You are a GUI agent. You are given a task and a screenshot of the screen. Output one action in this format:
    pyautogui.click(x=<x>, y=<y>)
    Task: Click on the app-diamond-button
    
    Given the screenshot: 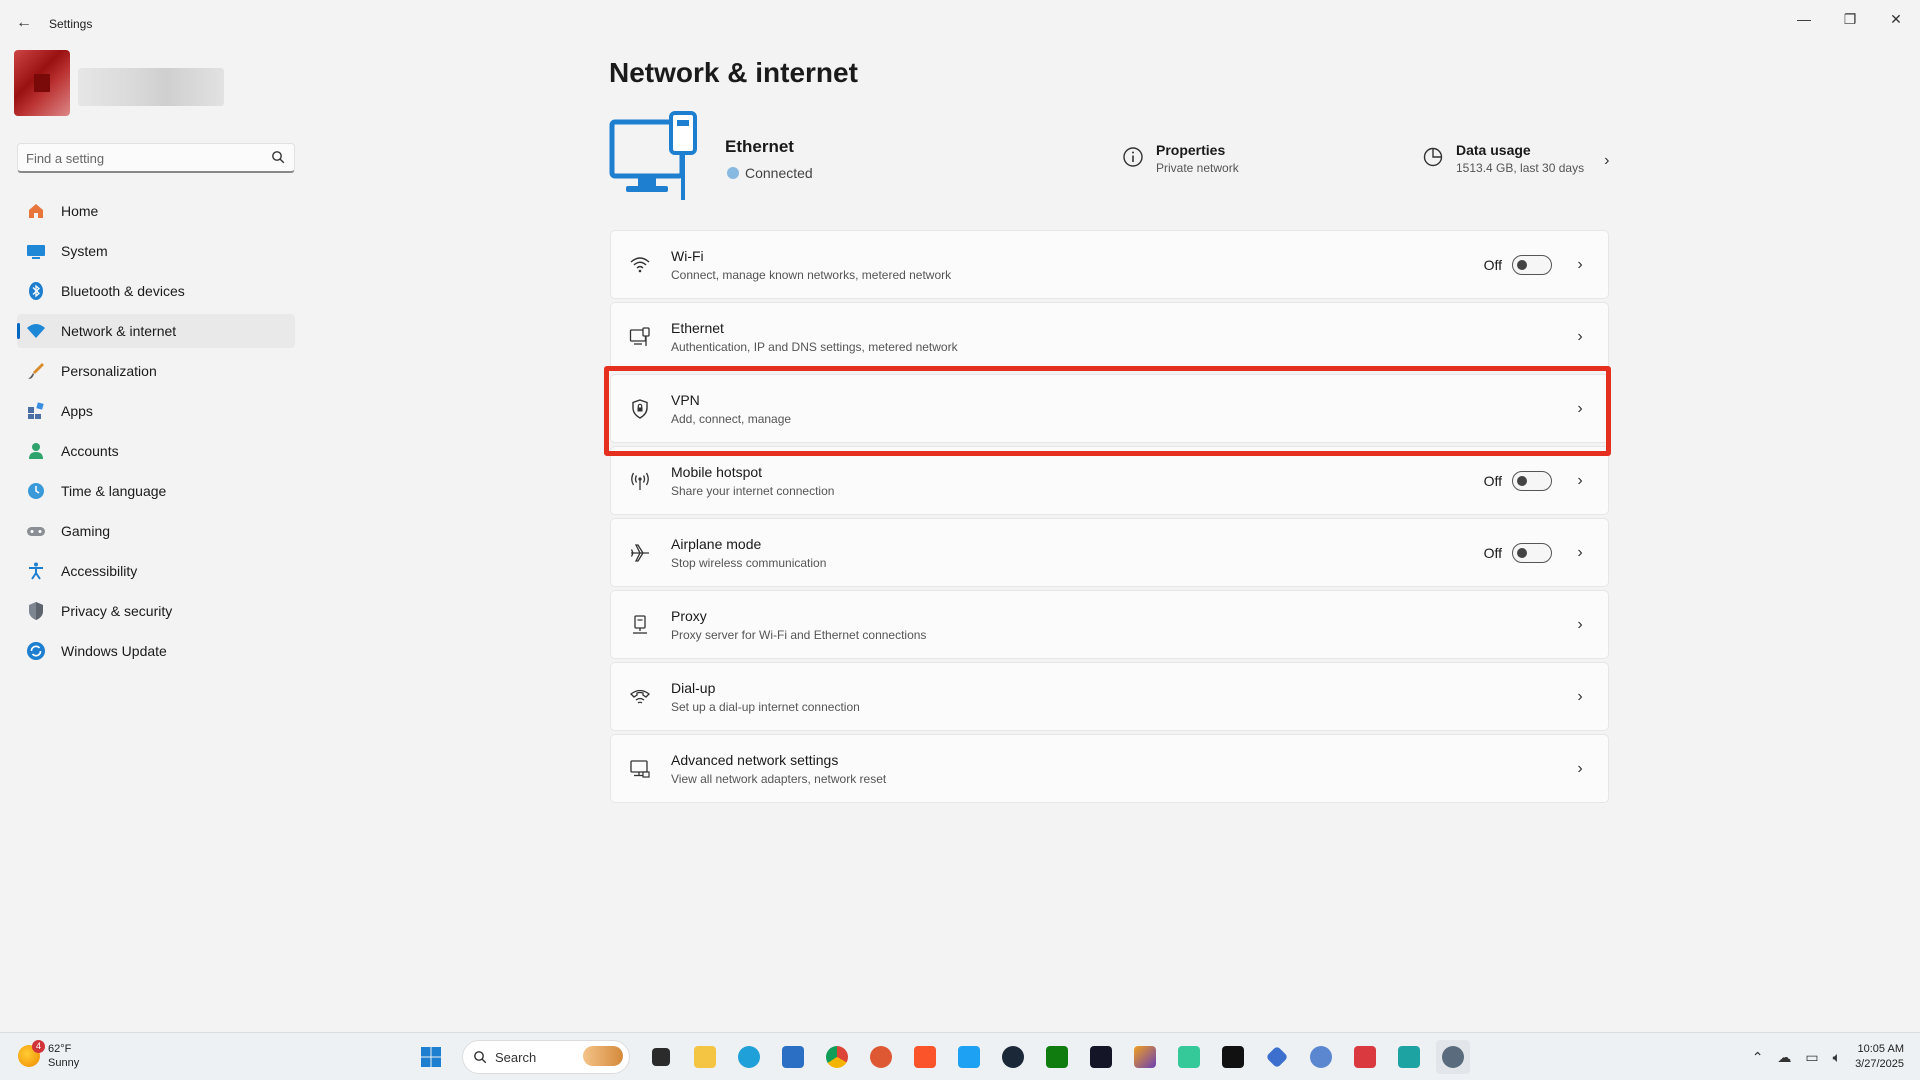 What is the action you would take?
    pyautogui.click(x=1277, y=1057)
    